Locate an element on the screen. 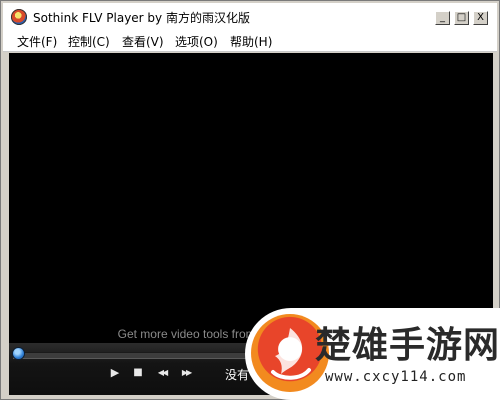  seek-thumb is located at coordinates (18, 353).